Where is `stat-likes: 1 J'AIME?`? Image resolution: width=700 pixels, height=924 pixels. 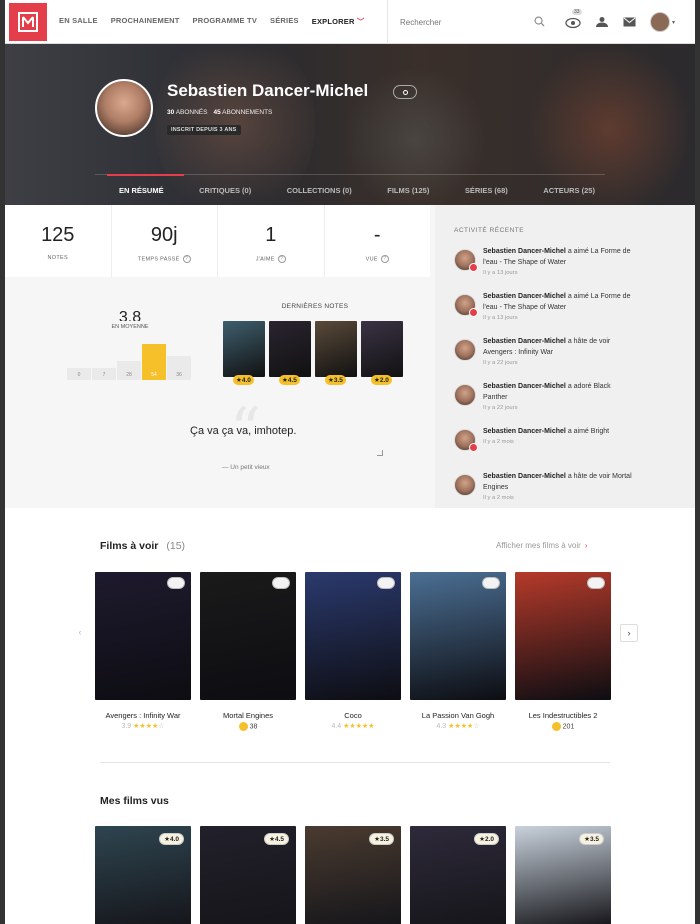
stat-likes: 1 J'AIME? is located at coordinates (271, 241).